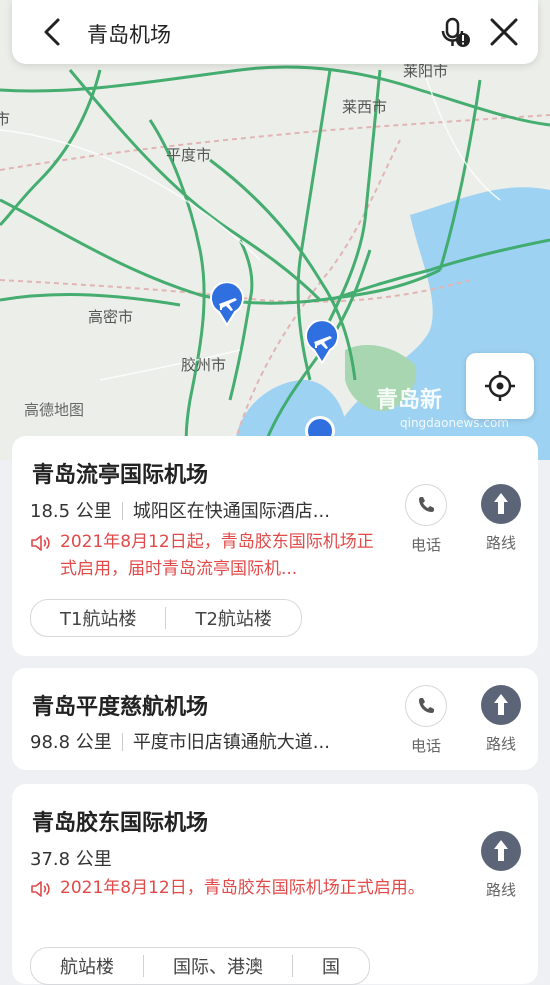 The width and height of the screenshot is (550, 985). I want to click on city-label-laixi: 莱西市, so click(365, 107).